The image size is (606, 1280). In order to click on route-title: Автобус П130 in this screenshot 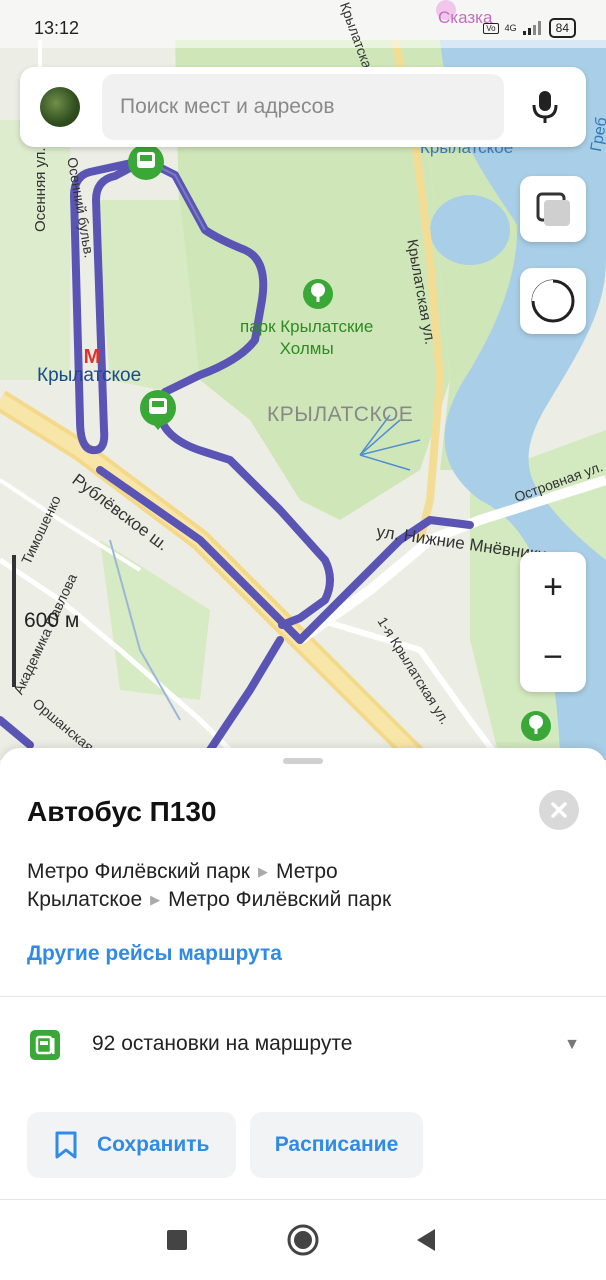, I will do `click(122, 811)`.